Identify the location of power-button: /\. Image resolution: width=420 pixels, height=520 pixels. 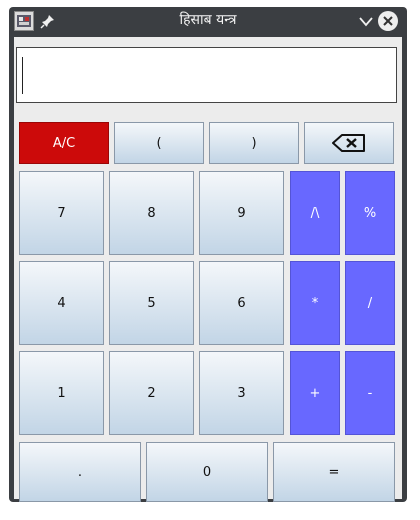
(315, 213).